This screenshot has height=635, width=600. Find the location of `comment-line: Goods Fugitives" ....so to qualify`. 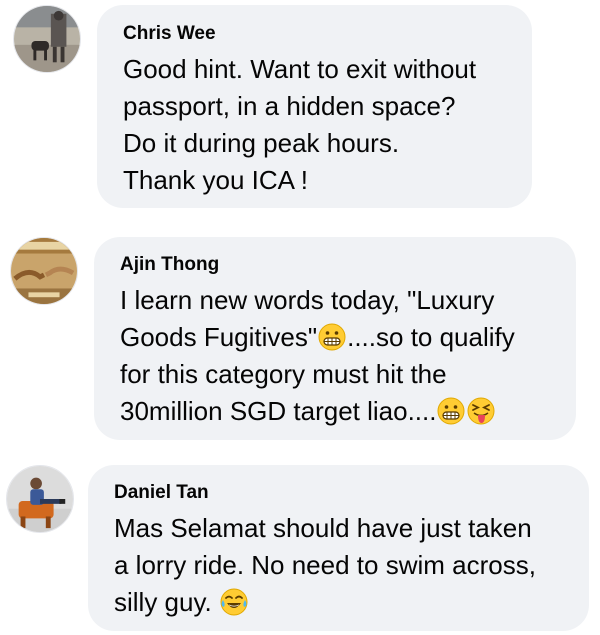

comment-line: Goods Fugitives" ....so to qualify is located at coordinates (348, 337).